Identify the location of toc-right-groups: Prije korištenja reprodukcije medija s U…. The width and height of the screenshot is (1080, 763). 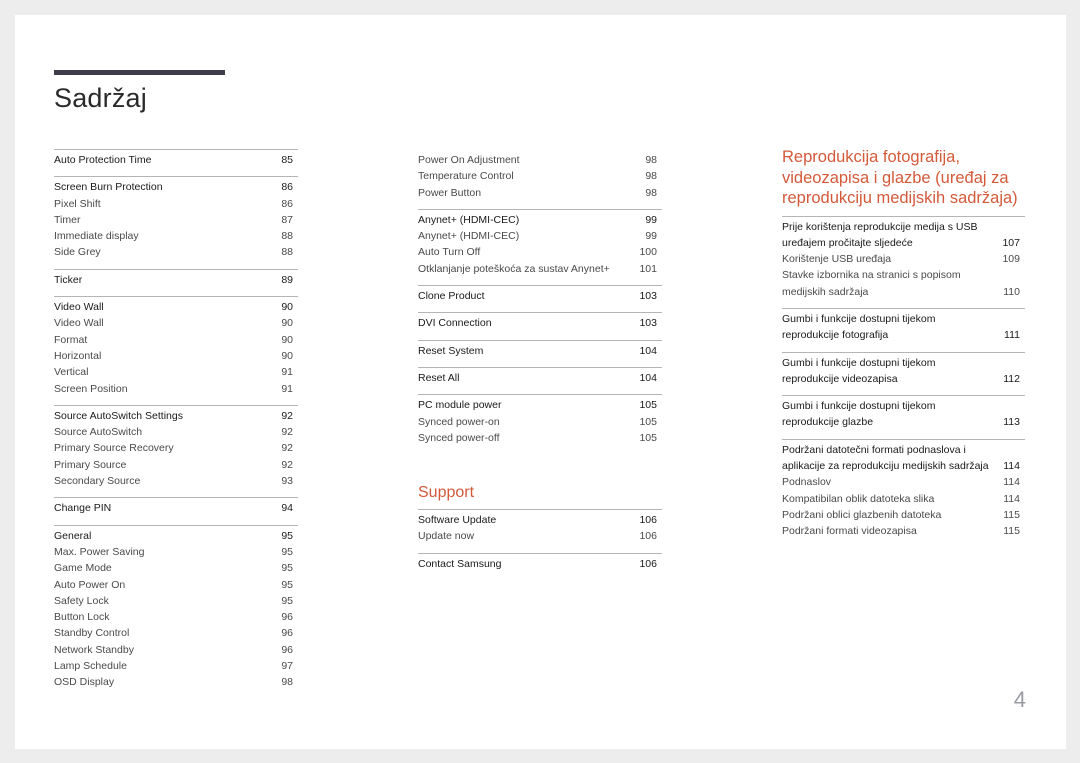
(903, 377).